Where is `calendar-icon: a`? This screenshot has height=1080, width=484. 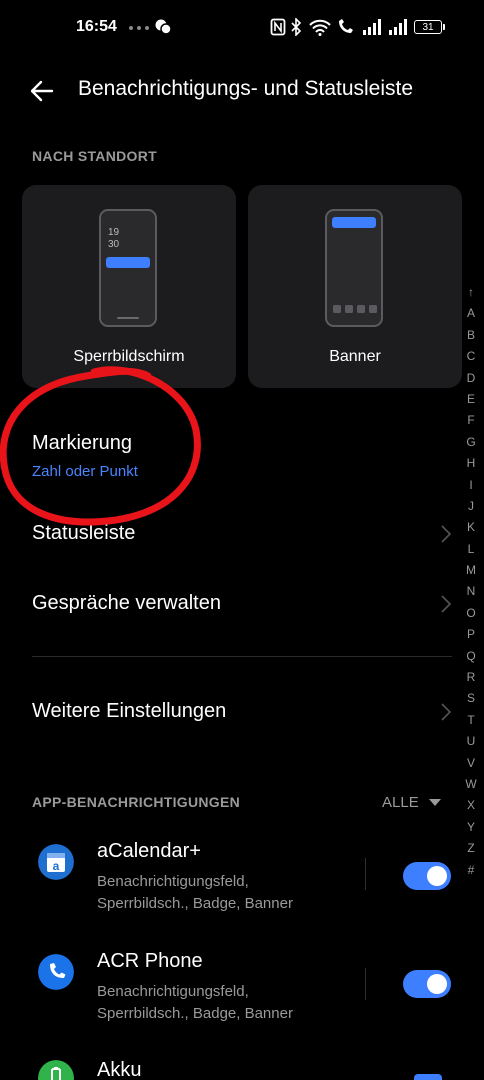
calendar-icon: a is located at coordinates (56, 862).